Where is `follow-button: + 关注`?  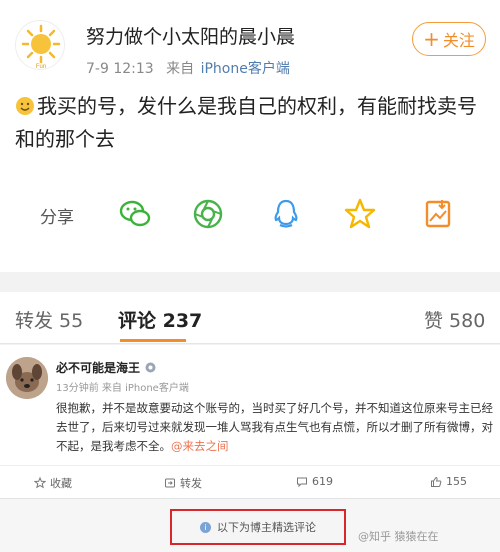 follow-button: + 关注 is located at coordinates (449, 39).